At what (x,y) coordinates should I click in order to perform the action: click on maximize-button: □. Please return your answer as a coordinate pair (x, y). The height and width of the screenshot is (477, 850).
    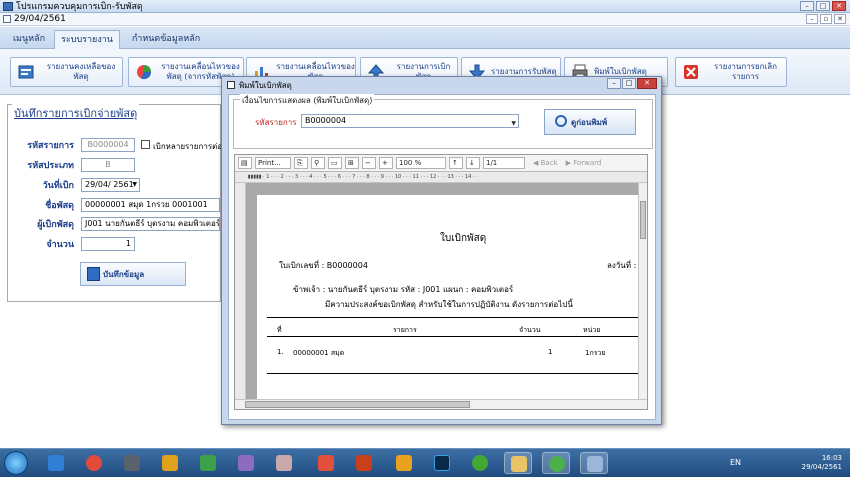
    Looking at the image, I should click on (823, 6).